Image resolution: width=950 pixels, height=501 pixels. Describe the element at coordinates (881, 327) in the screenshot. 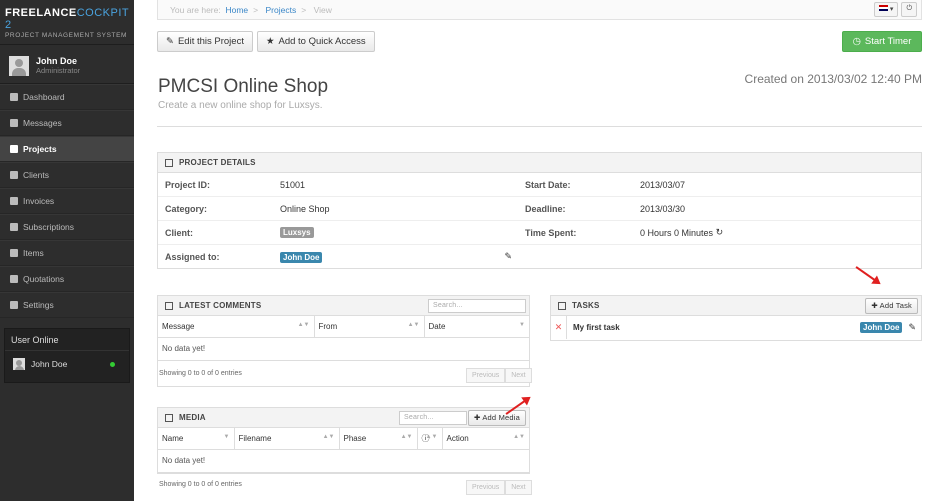

I see `task-assignee-tag: John Doe` at that location.